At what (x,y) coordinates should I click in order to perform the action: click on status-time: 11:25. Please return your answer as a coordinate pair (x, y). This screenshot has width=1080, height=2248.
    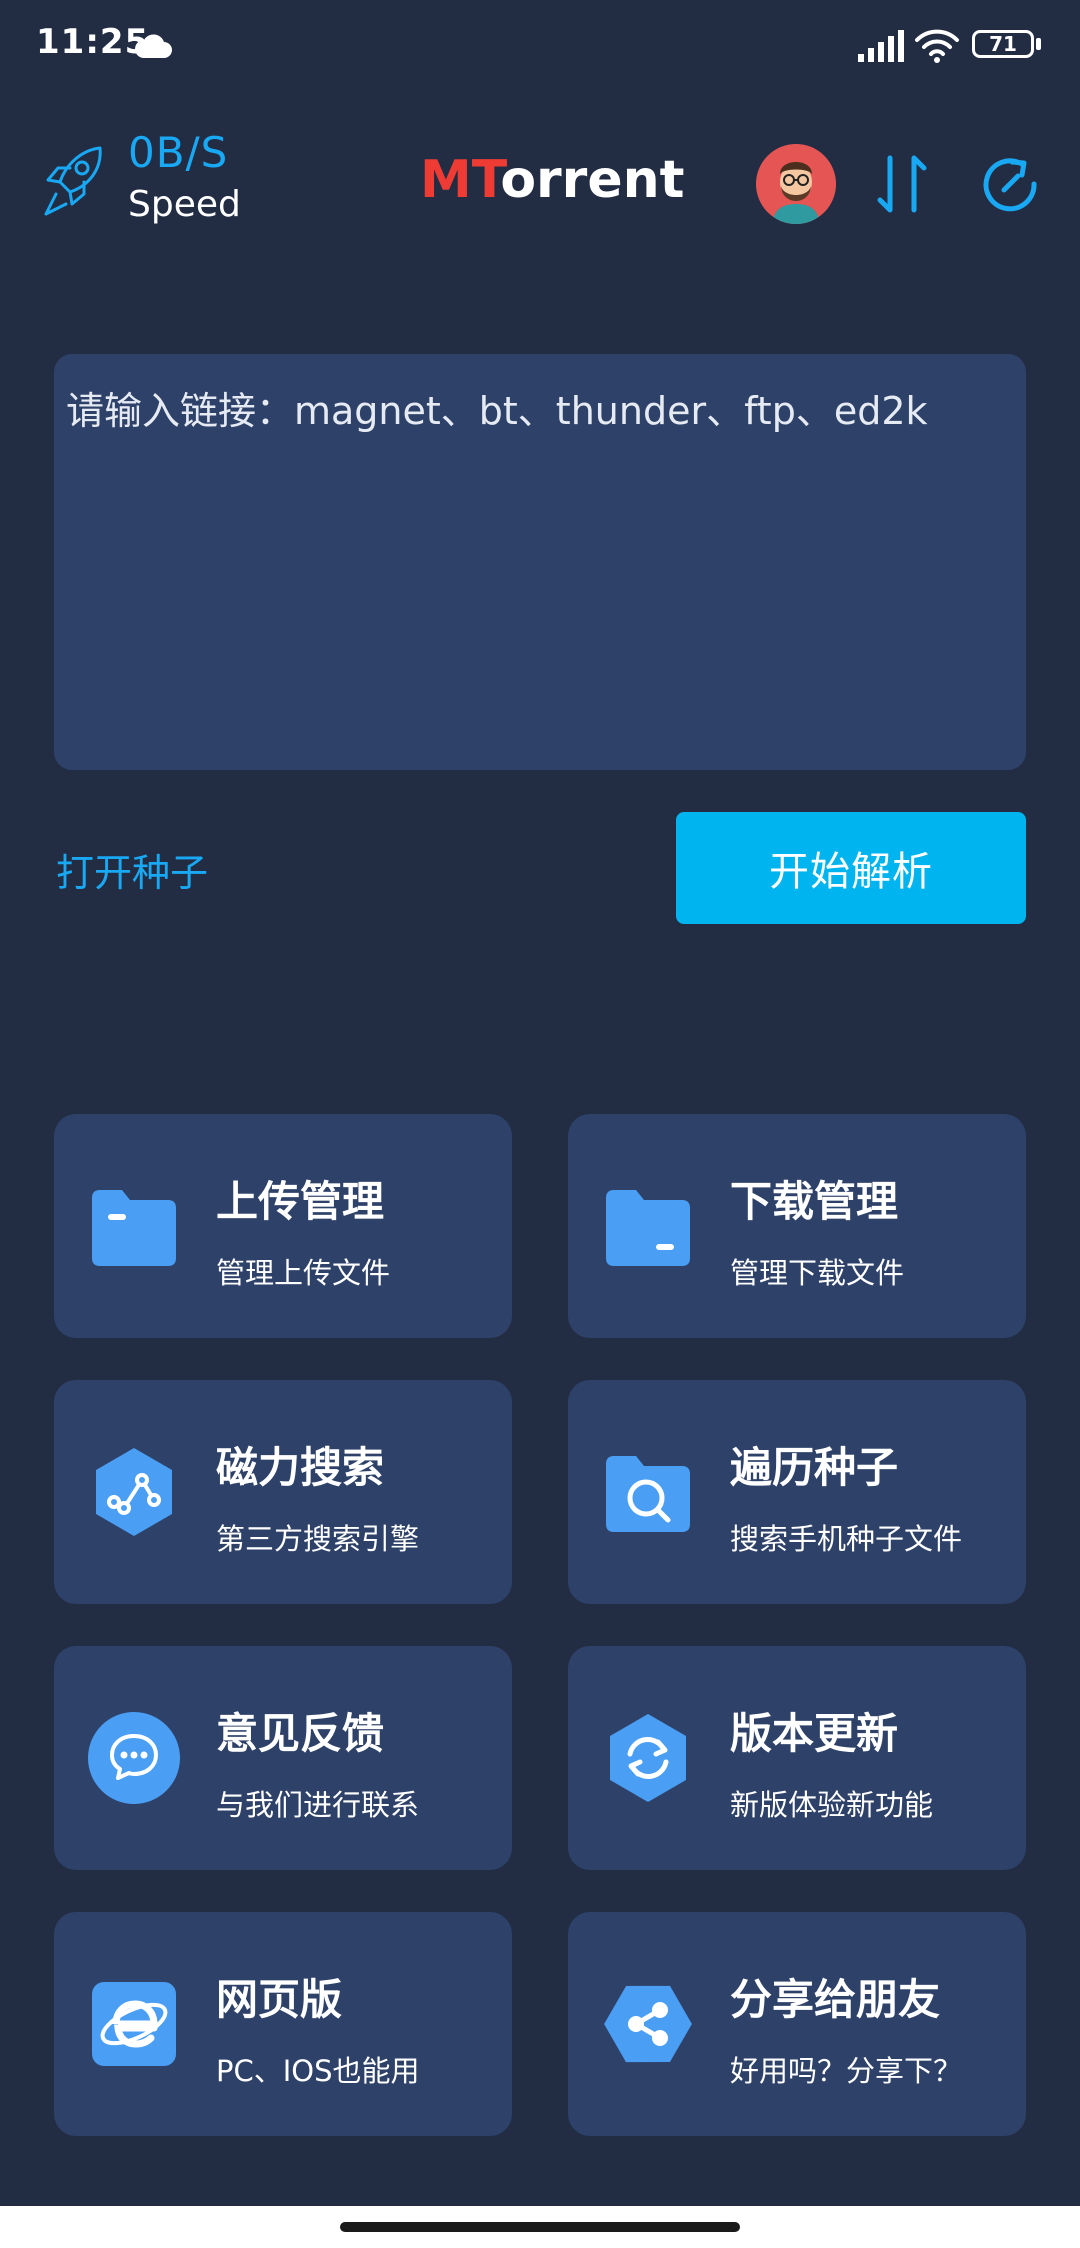
    Looking at the image, I should click on (93, 42).